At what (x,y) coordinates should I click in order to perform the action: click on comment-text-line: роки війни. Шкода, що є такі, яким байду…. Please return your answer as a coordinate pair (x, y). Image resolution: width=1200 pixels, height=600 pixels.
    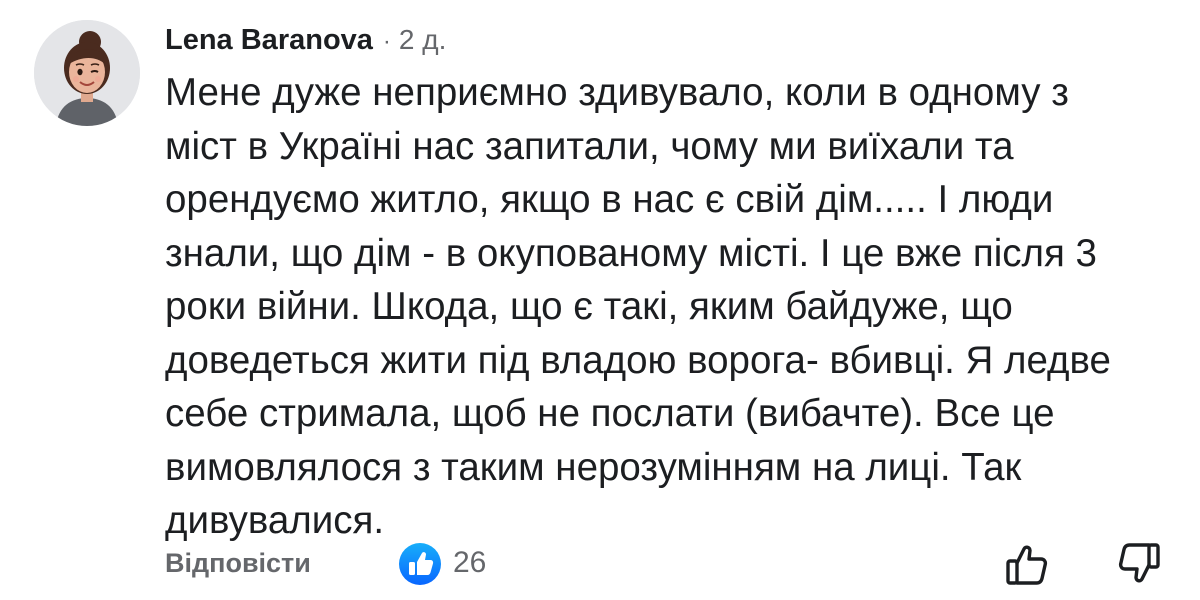
    Looking at the image, I should click on (589, 306).